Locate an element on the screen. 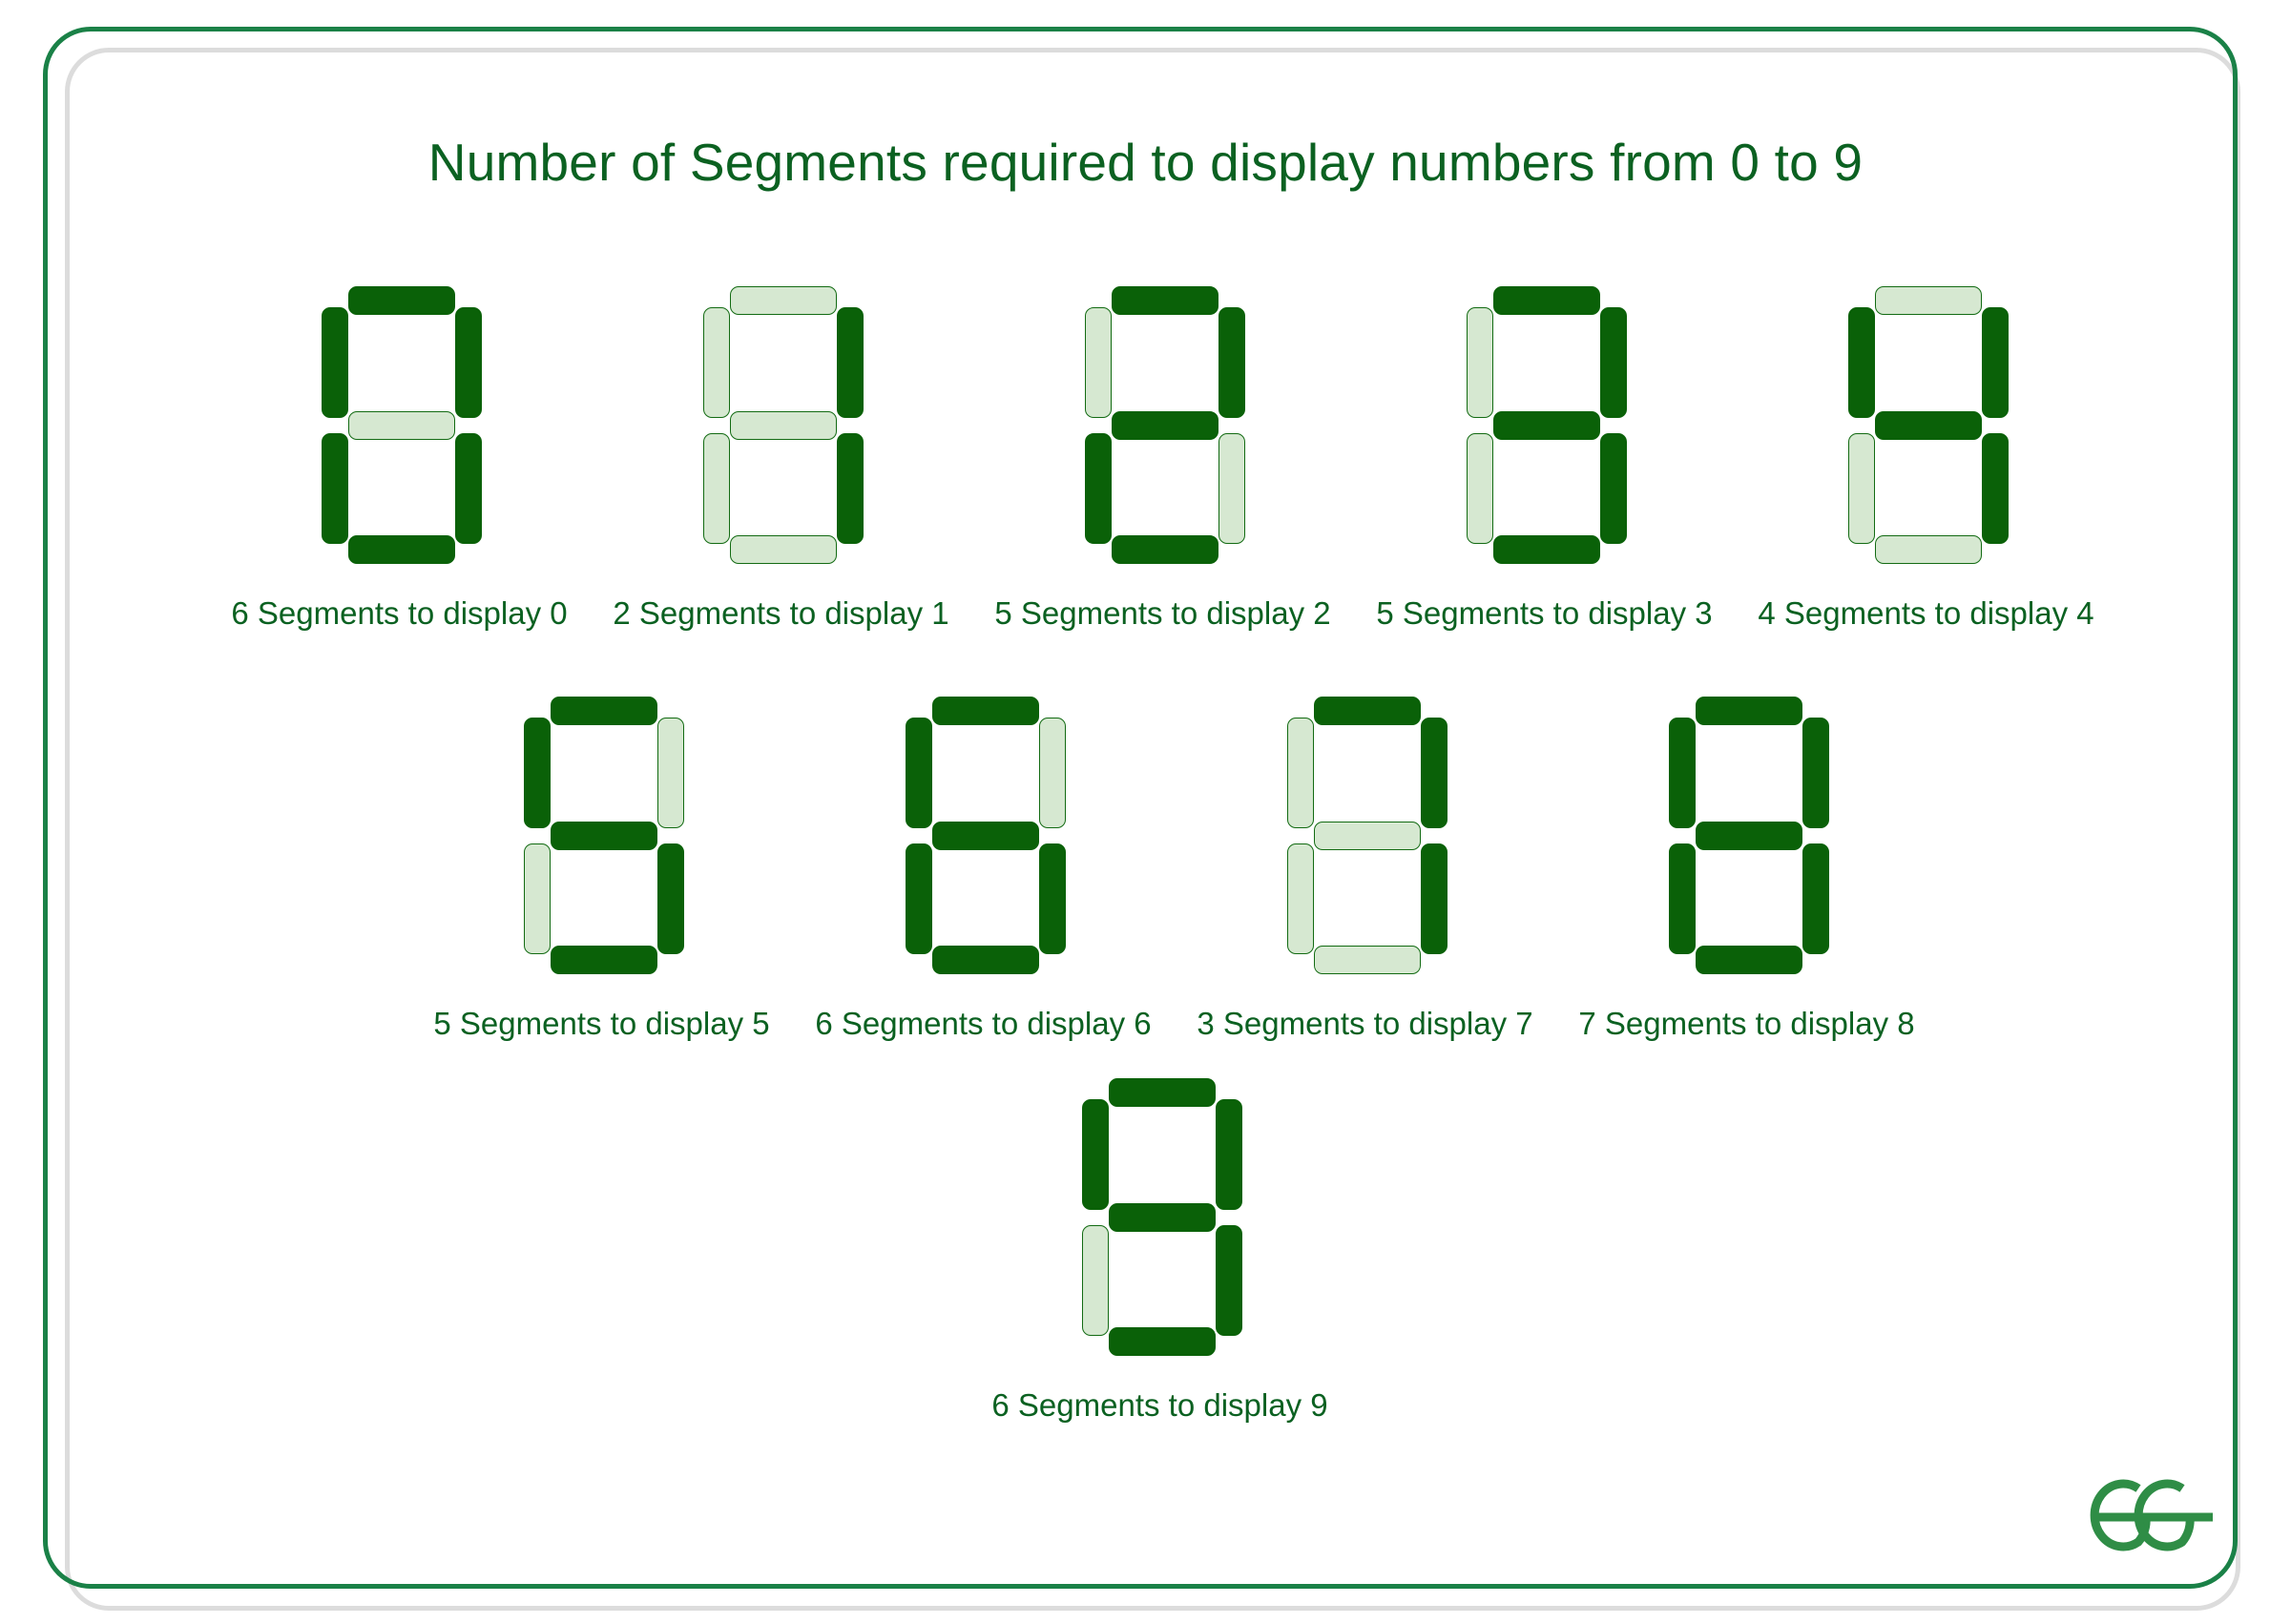 The image size is (2291, 1624). digit-cell-2: 5 Segments to display 2 is located at coordinates (1163, 459).